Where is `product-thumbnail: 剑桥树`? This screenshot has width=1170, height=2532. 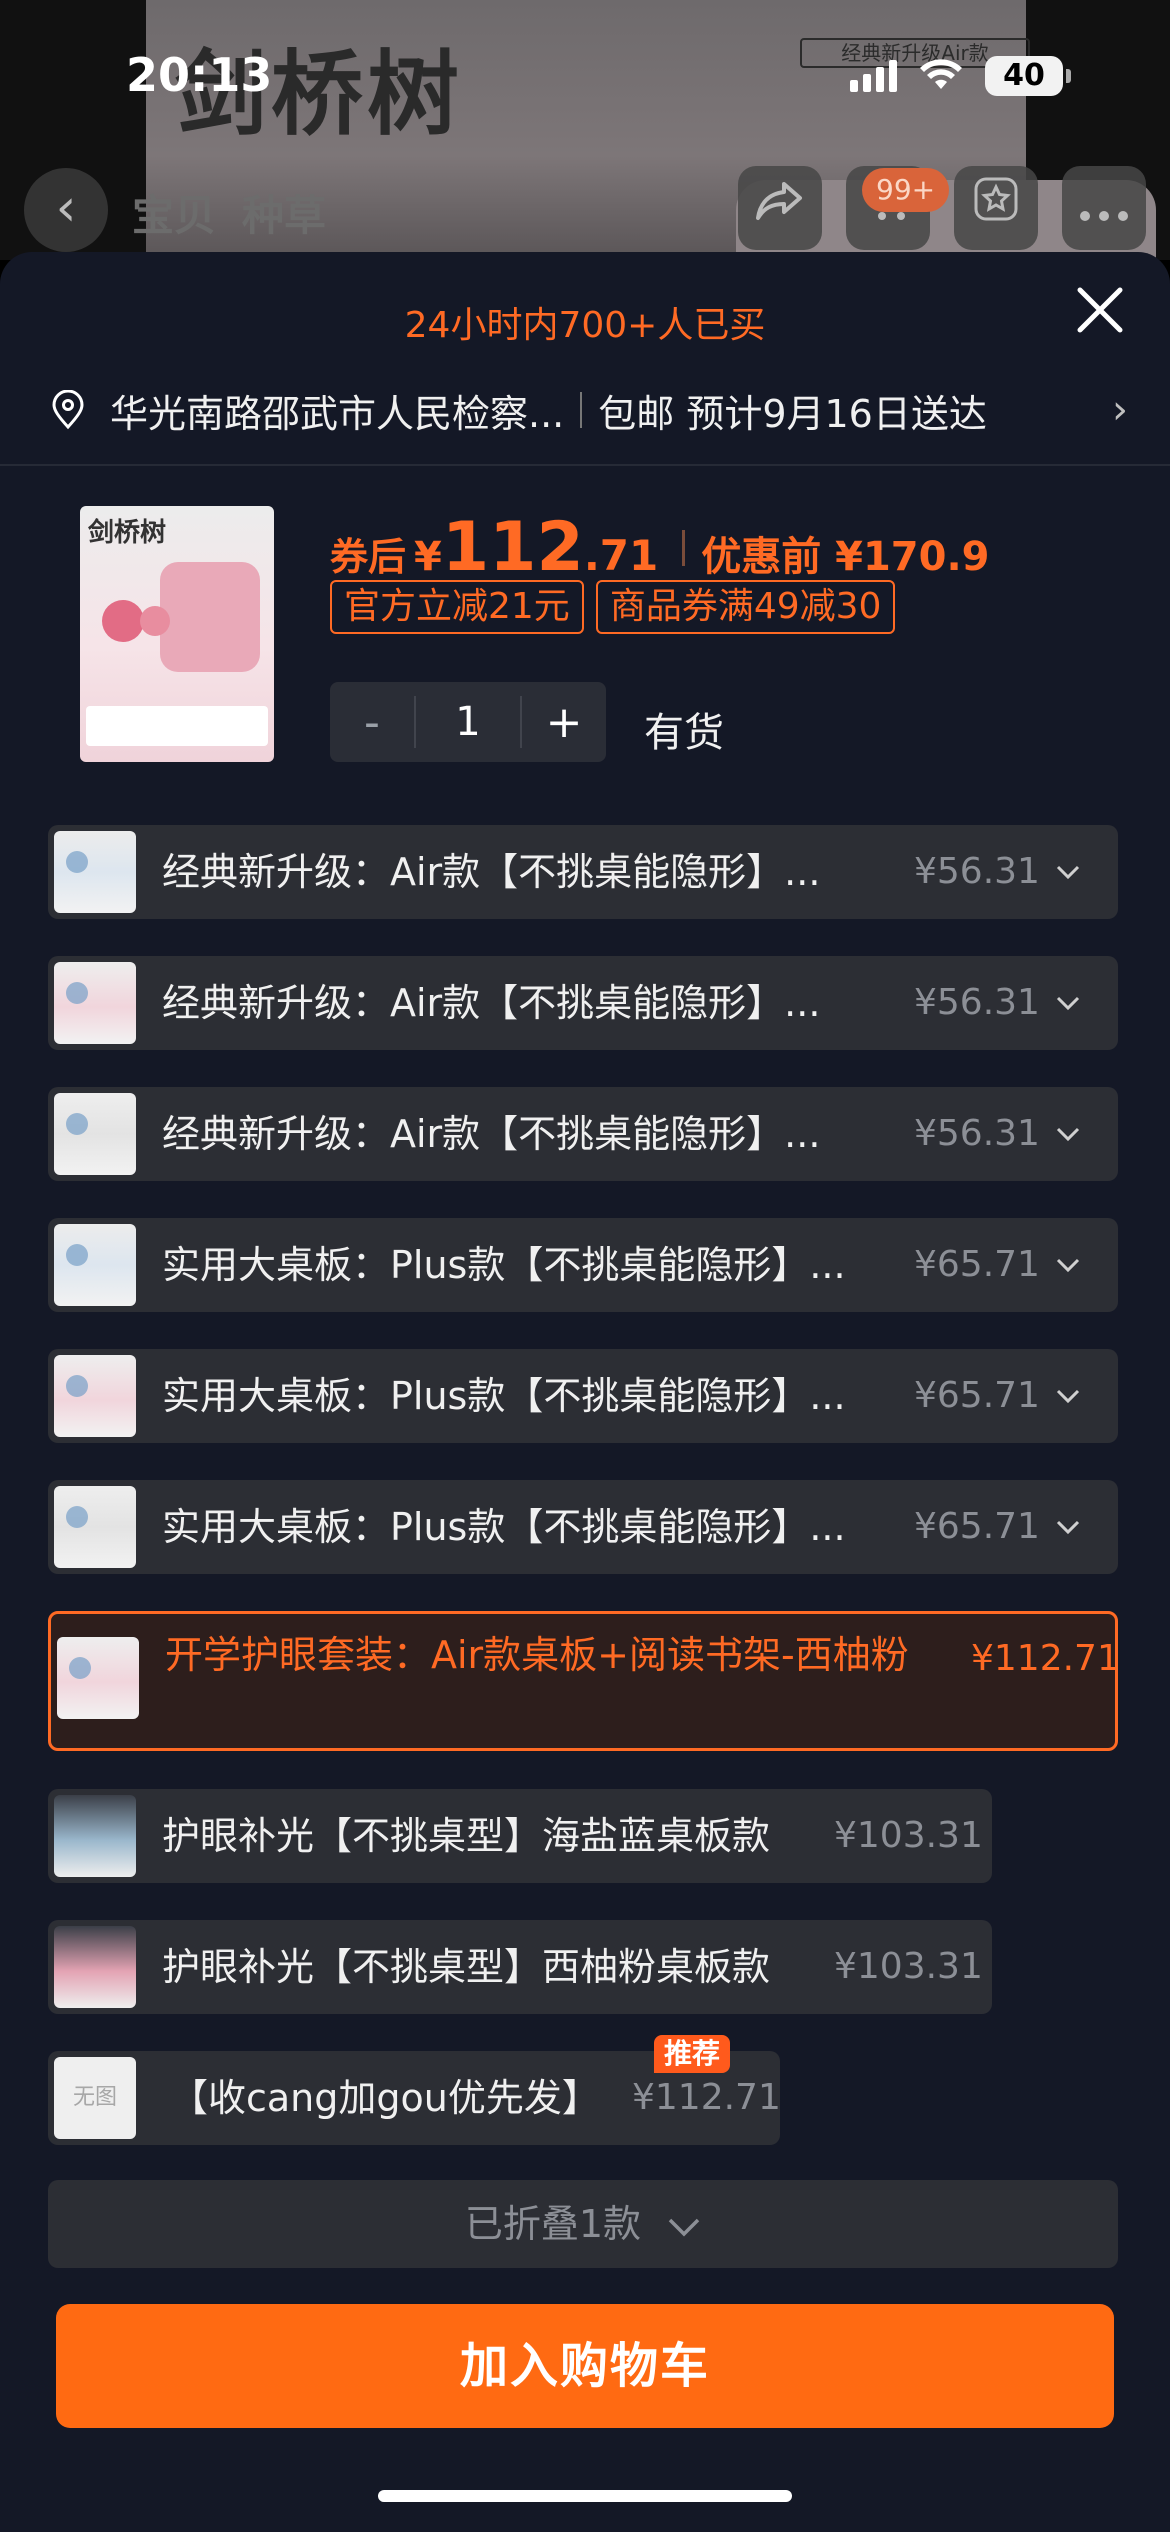
product-thumbnail: 剑桥树 is located at coordinates (177, 634).